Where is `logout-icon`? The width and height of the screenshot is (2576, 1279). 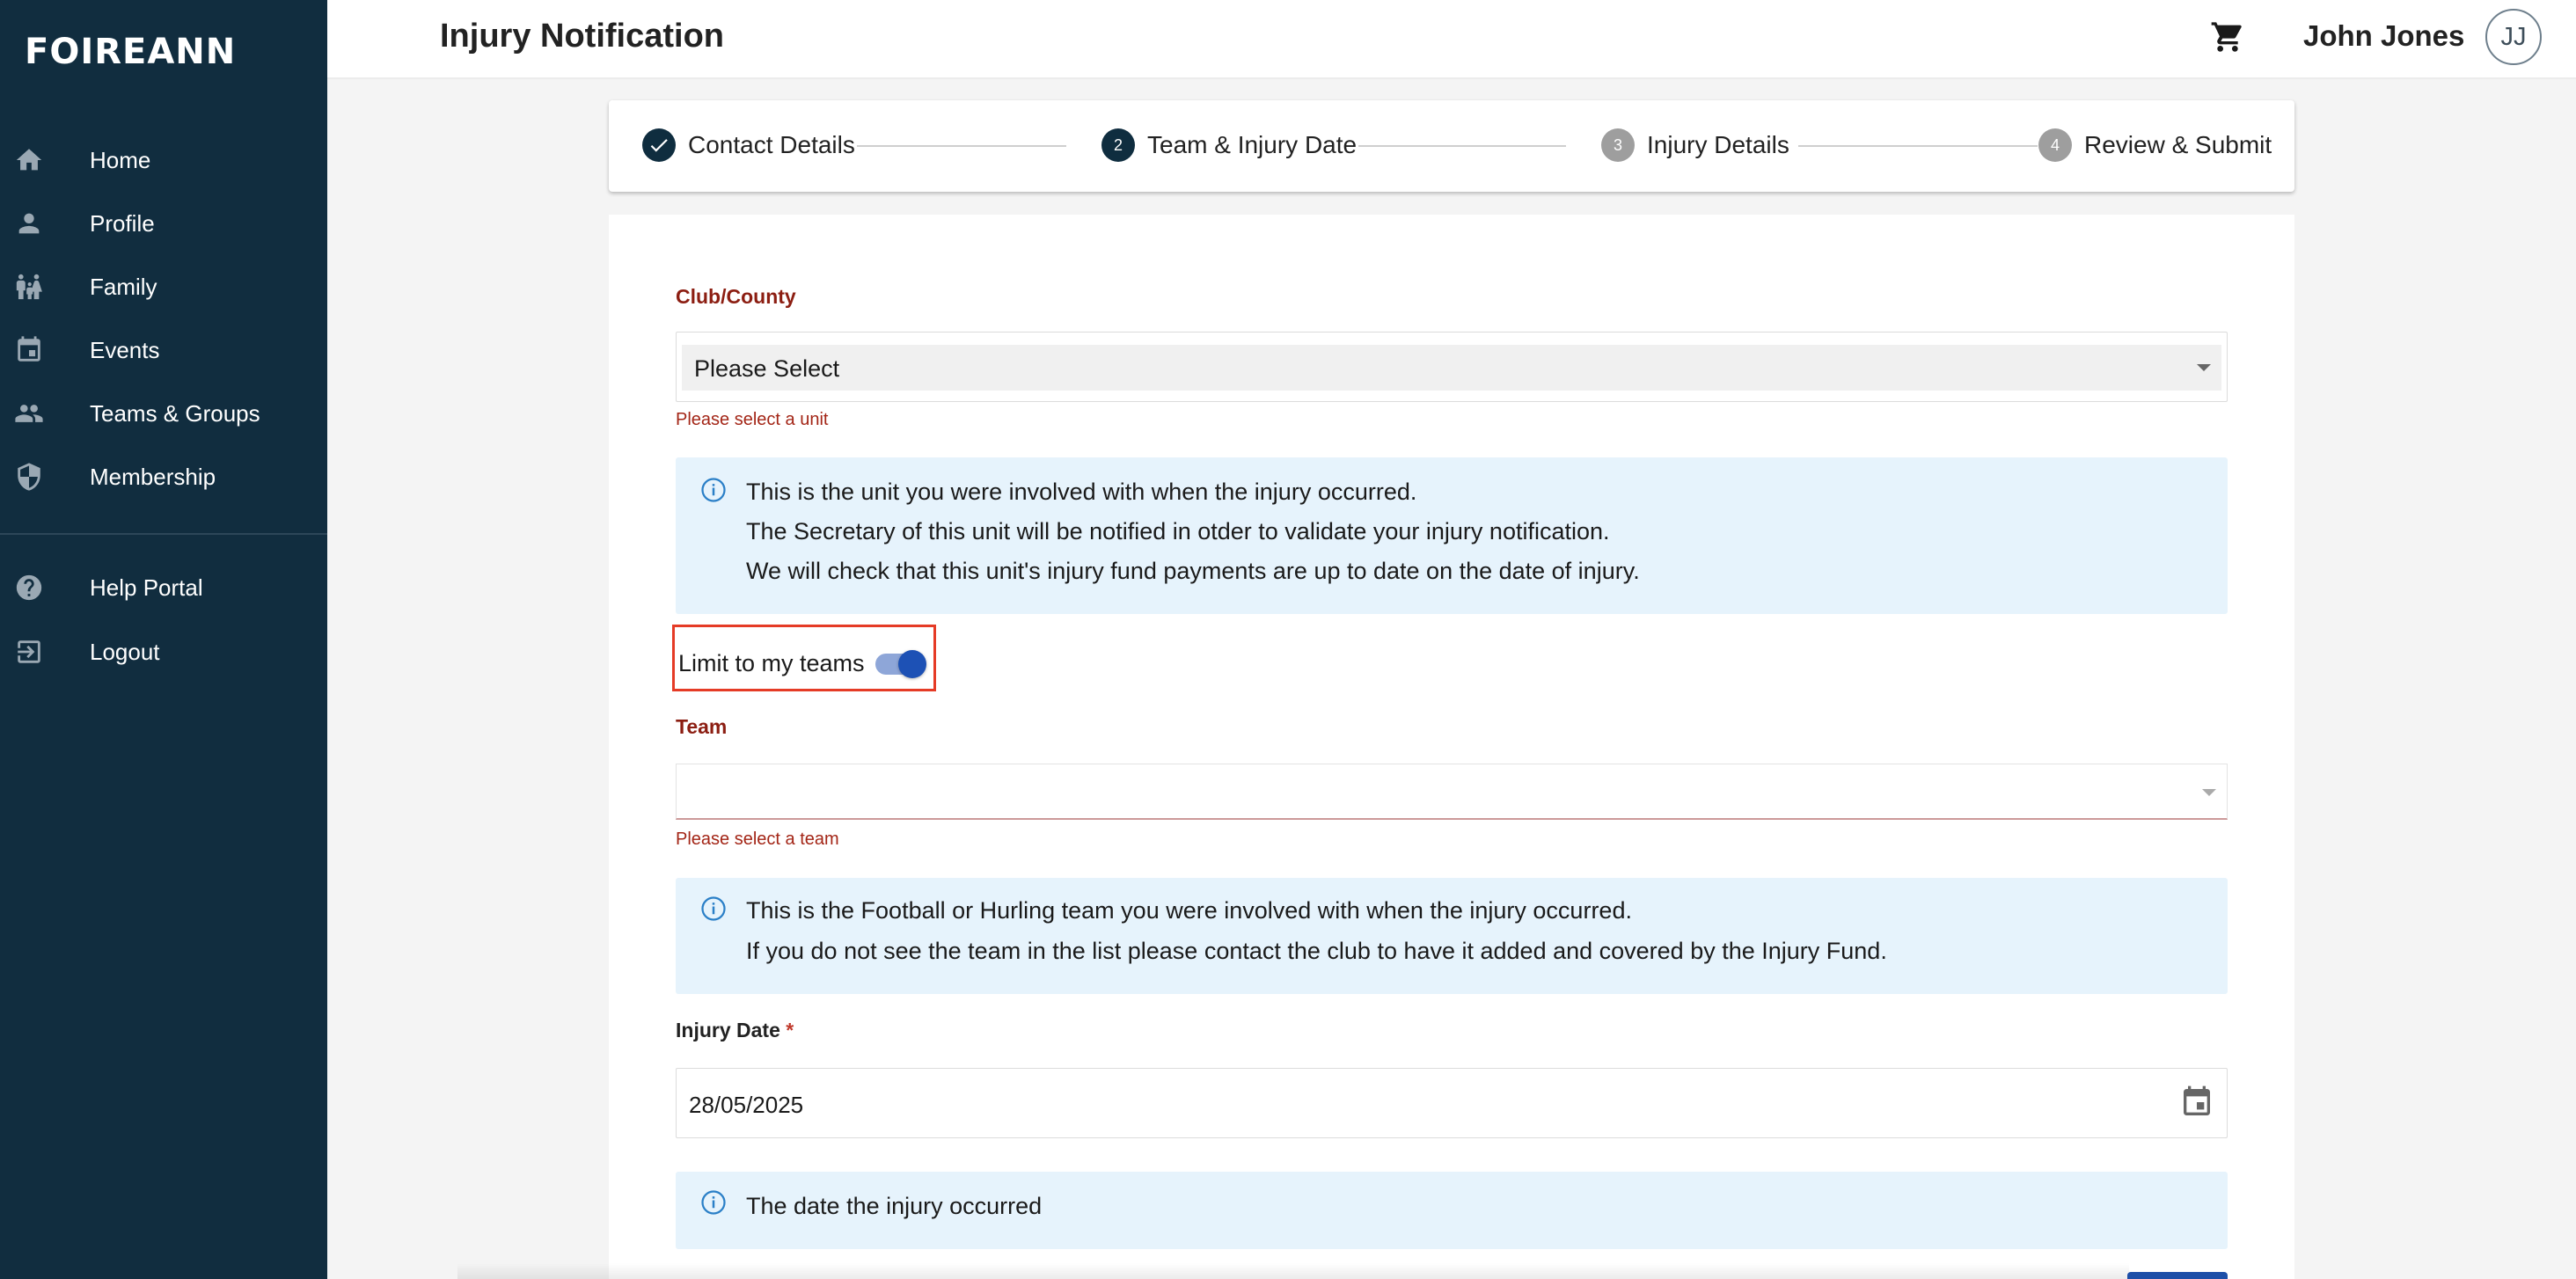
logout-icon is located at coordinates (29, 652).